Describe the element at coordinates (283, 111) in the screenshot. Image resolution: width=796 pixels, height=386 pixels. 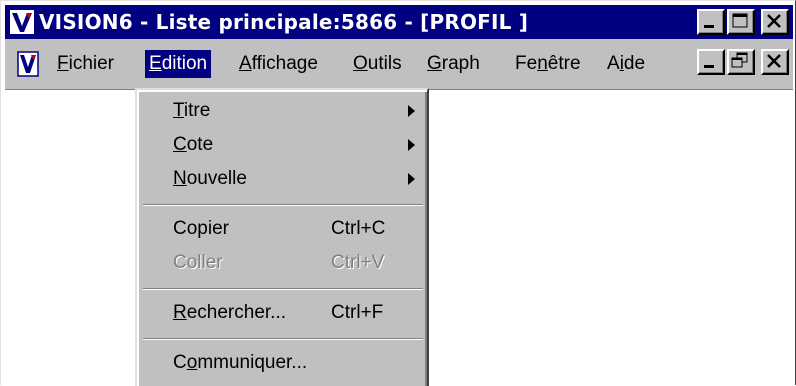
I see `menu-item-titre: Titre` at that location.